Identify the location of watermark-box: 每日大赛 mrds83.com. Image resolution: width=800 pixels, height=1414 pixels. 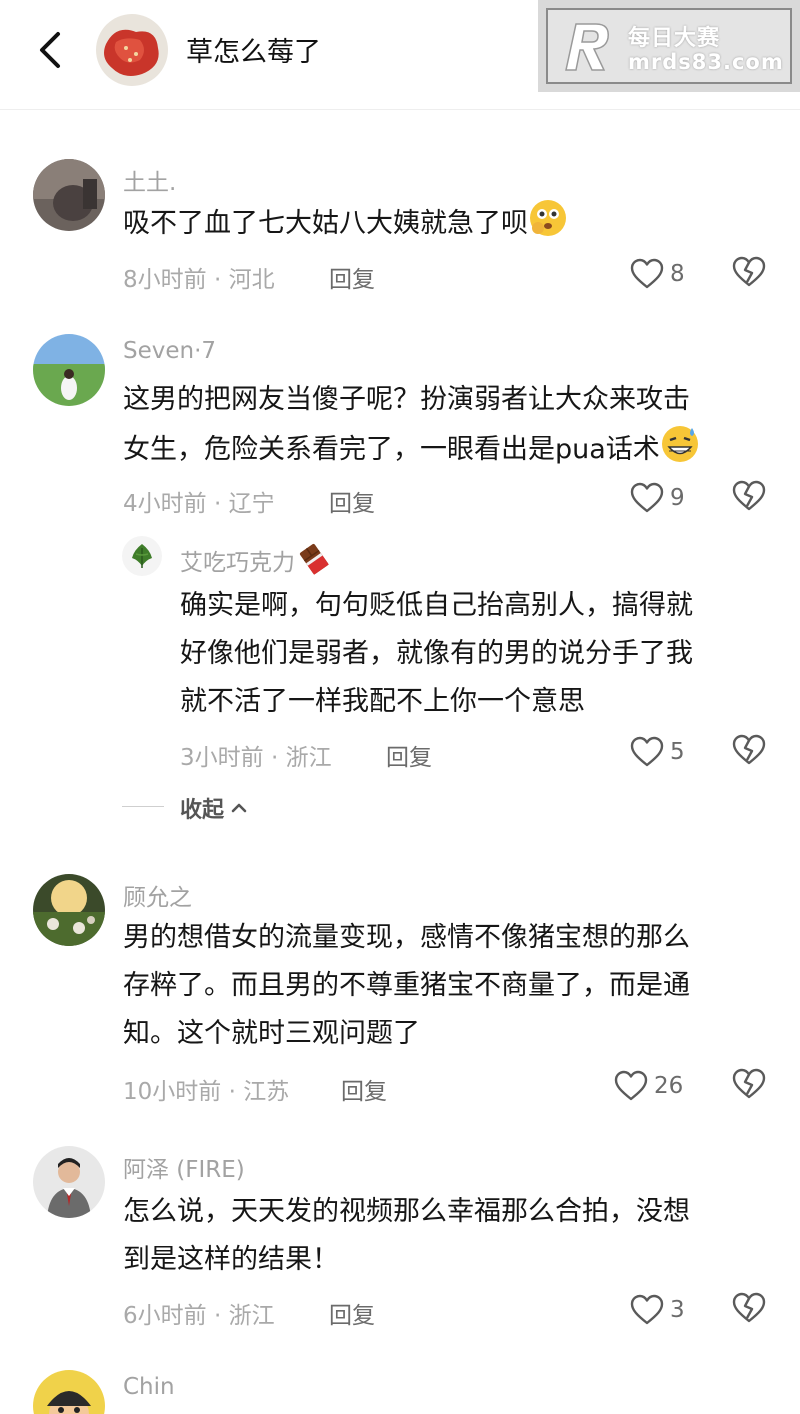
(669, 46).